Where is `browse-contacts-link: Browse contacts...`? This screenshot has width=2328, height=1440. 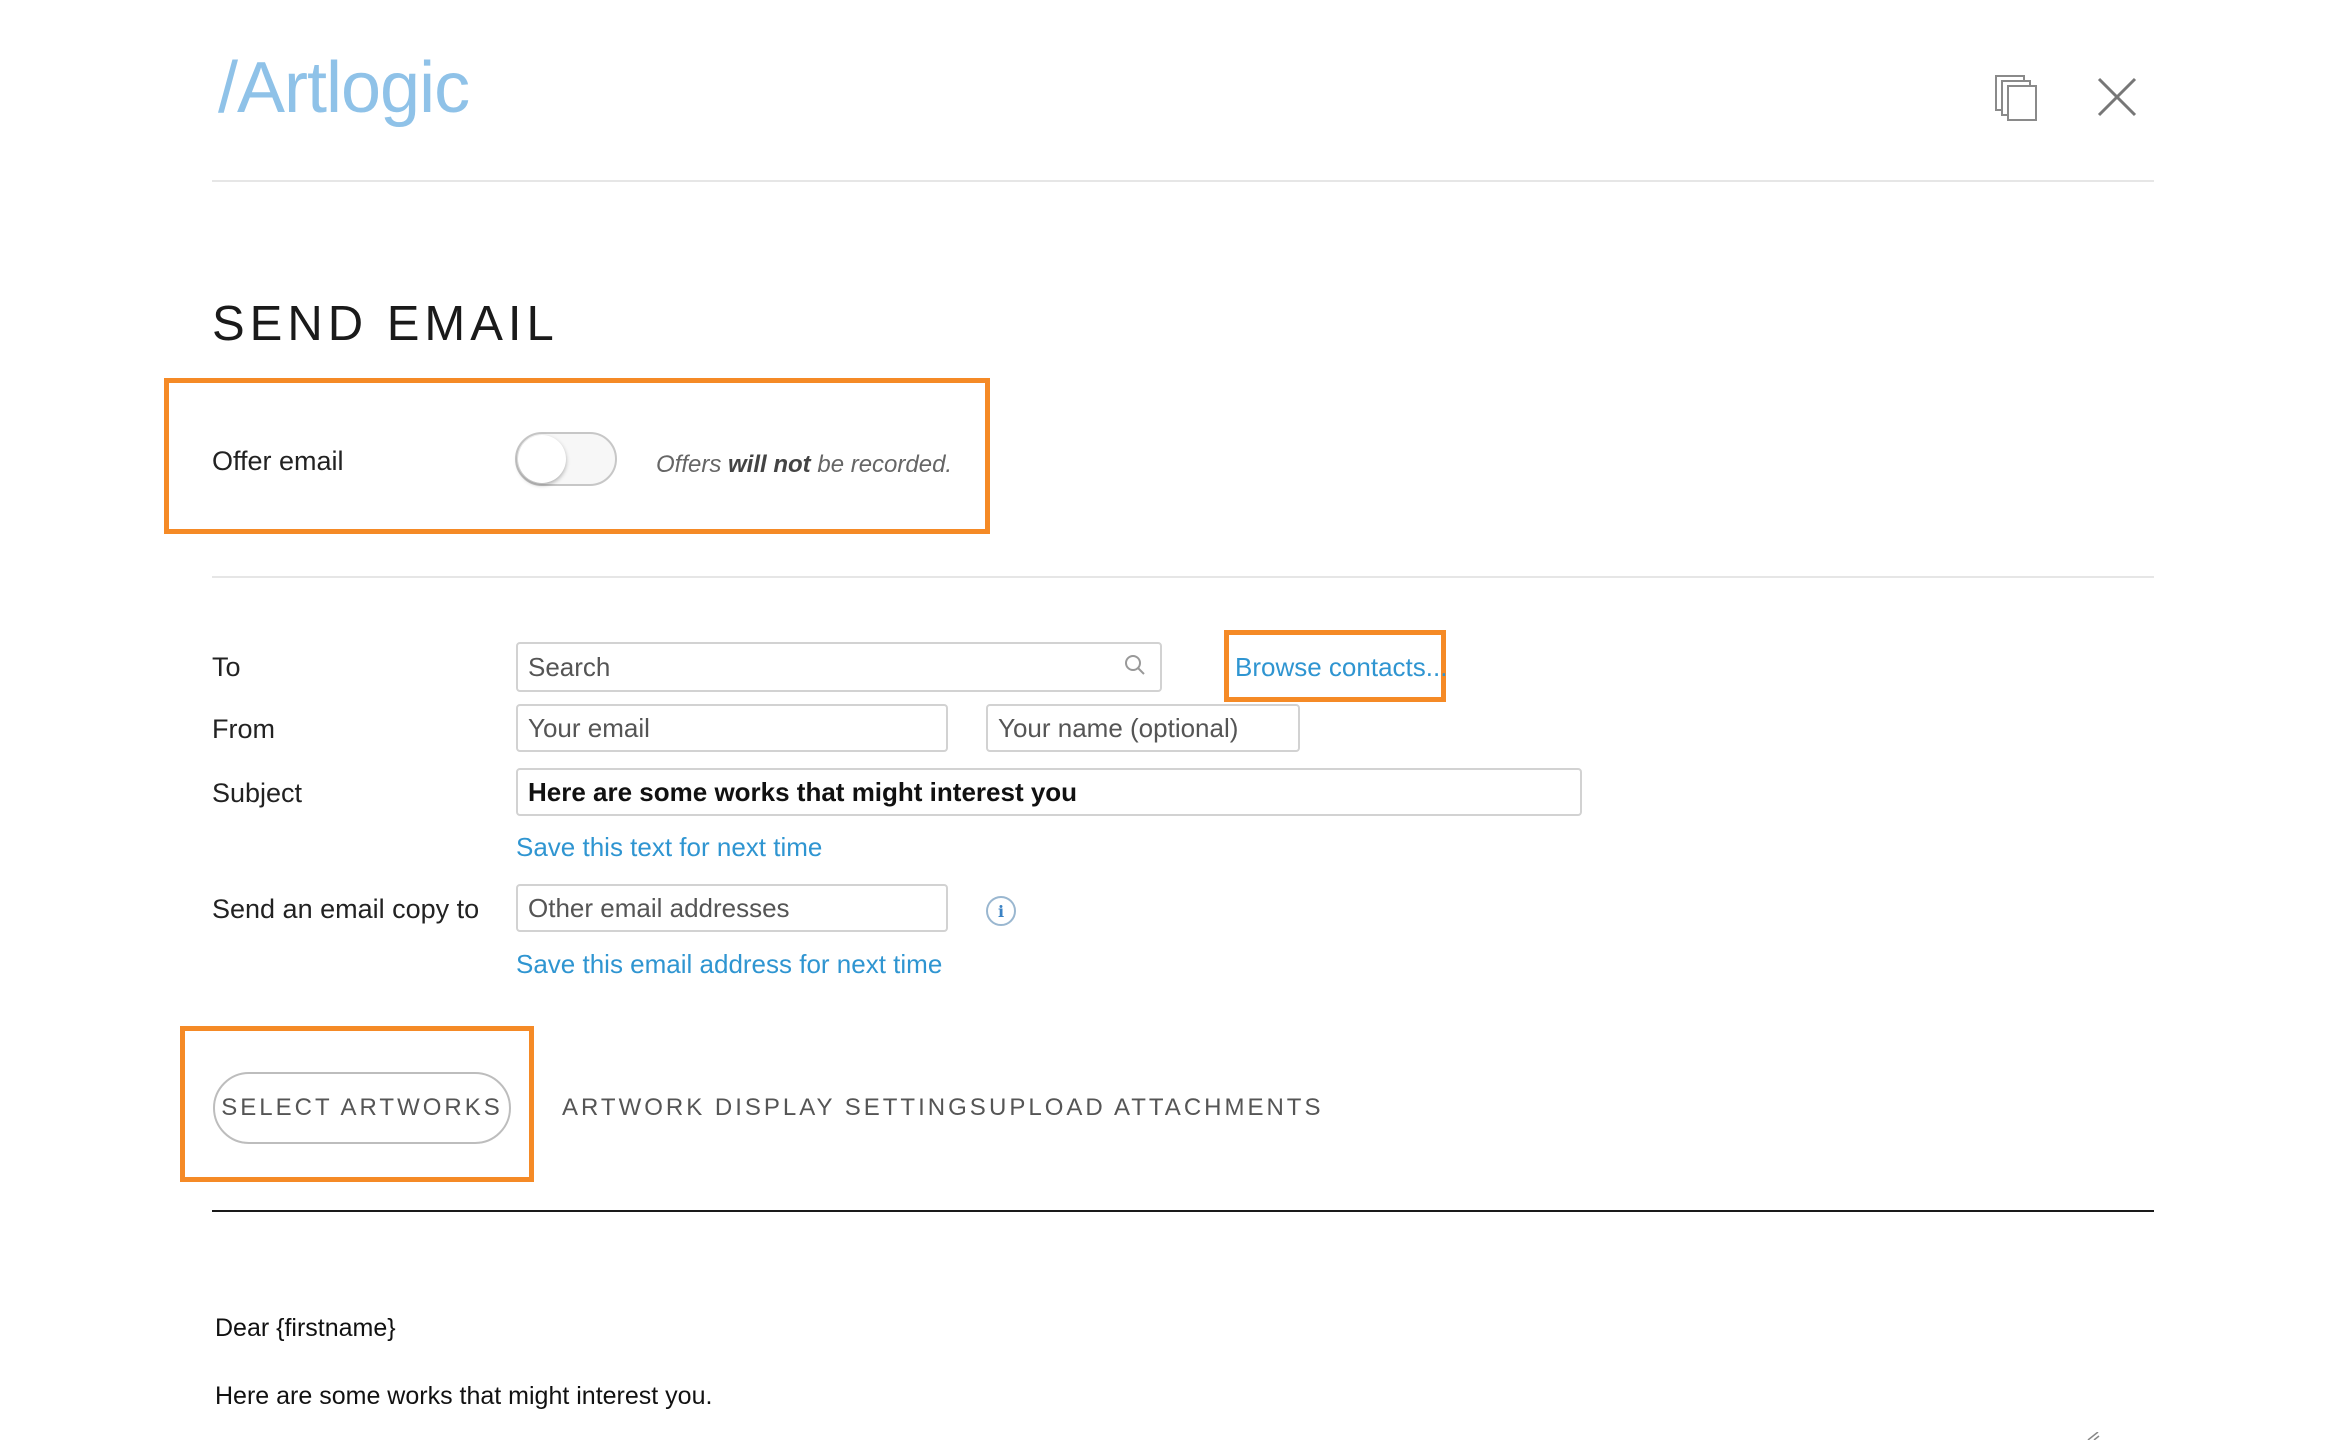
browse-contacts-link: Browse contacts... is located at coordinates (1341, 667).